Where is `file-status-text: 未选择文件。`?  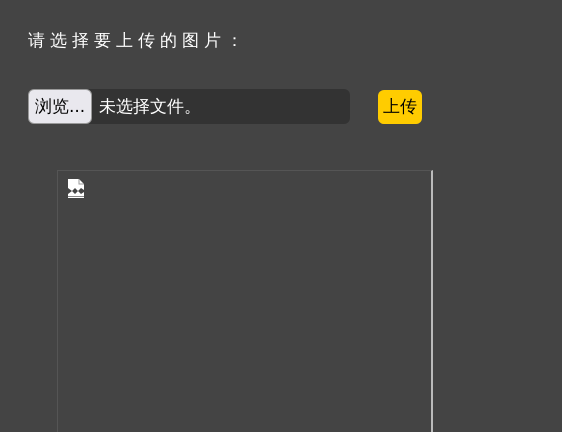
file-status-text: 未选择文件。 is located at coordinates (150, 107).